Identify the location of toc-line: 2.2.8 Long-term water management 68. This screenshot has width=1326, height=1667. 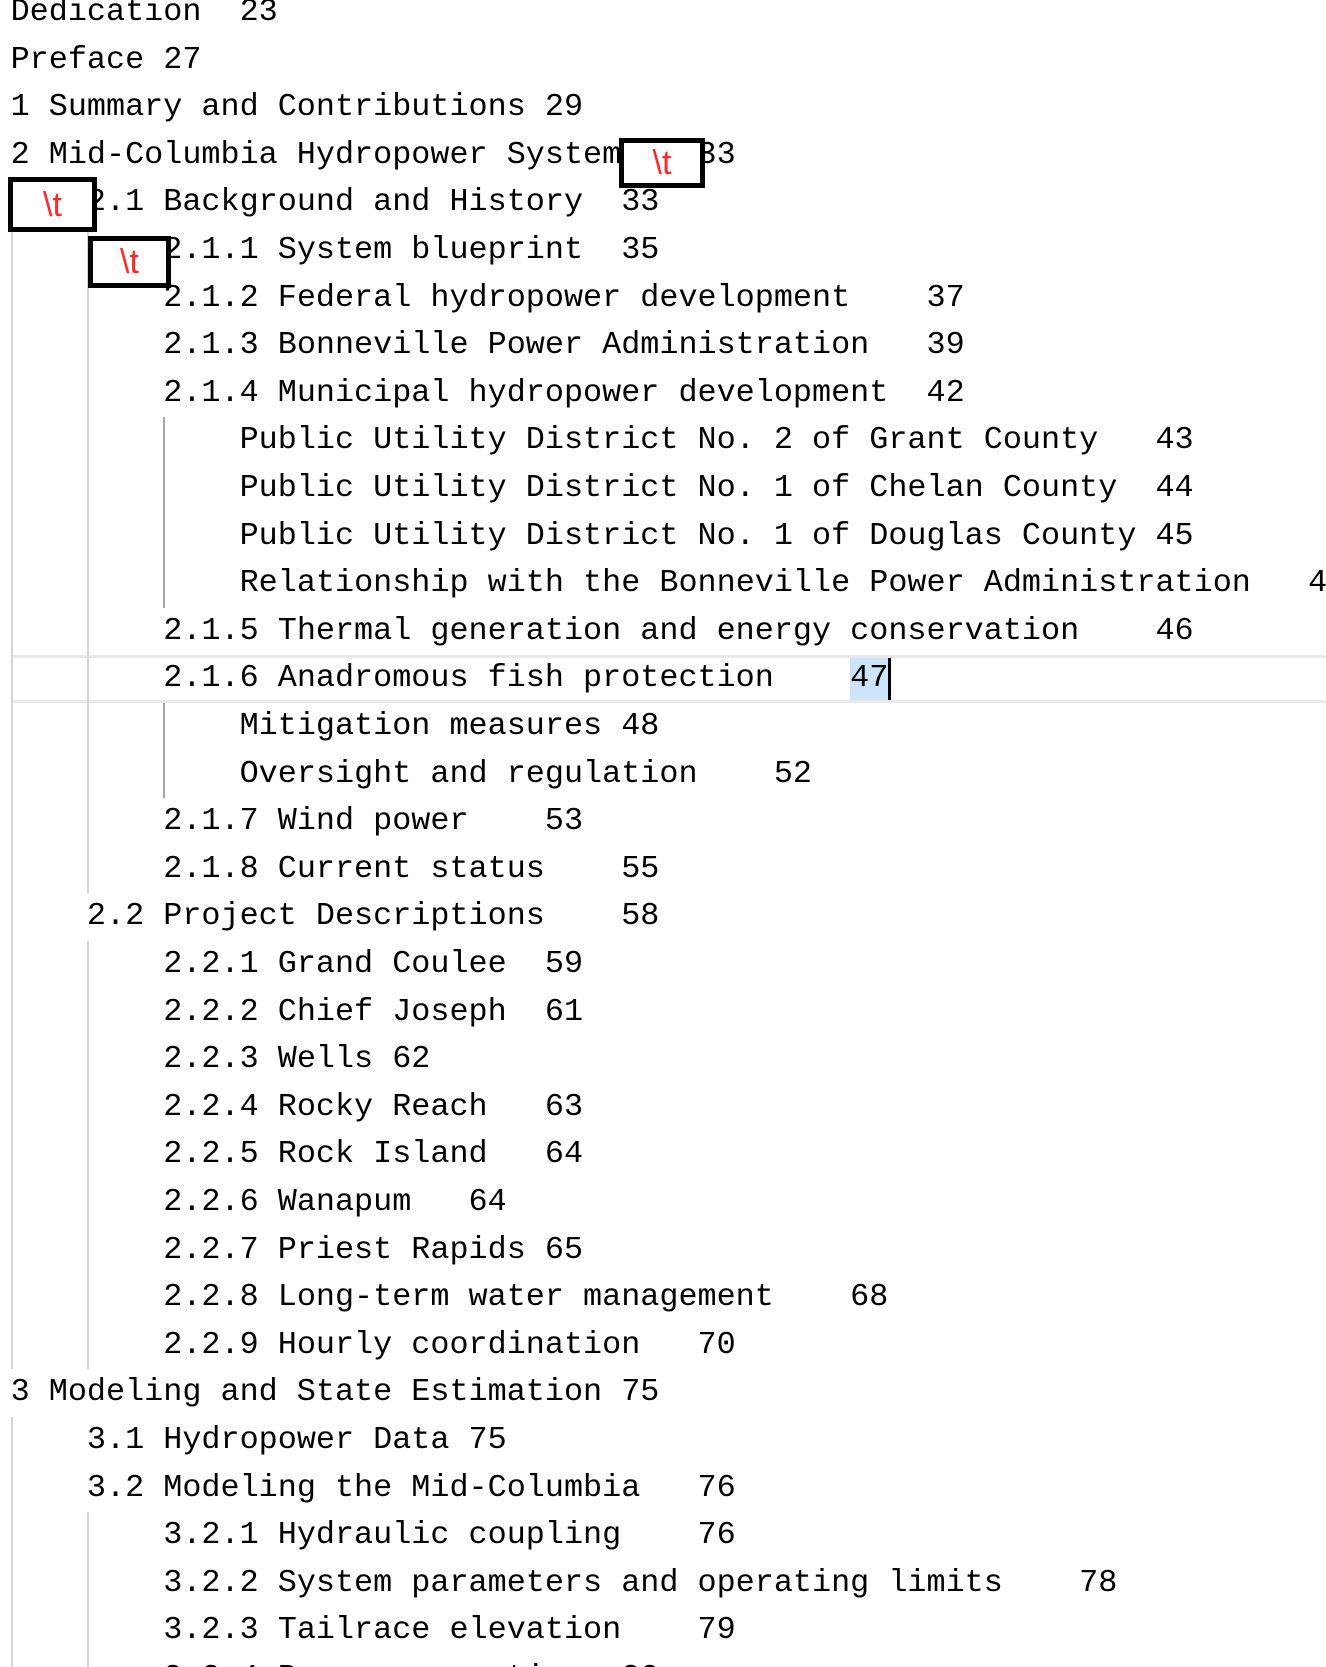
(449, 1298).